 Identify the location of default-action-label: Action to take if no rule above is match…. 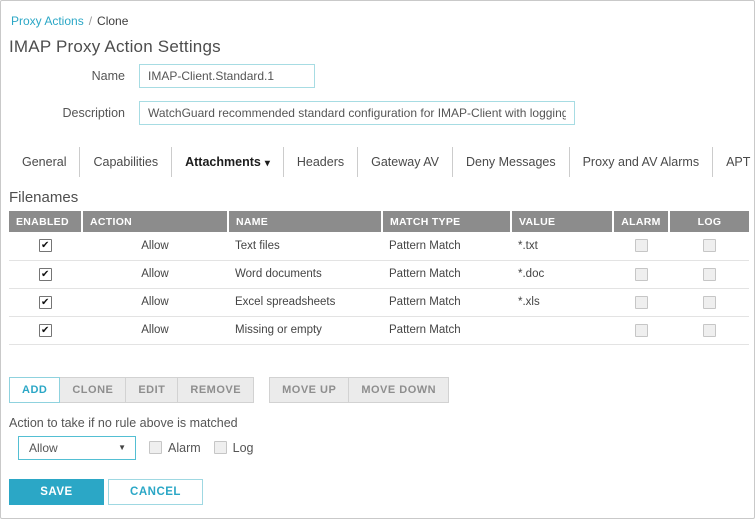
(123, 422).